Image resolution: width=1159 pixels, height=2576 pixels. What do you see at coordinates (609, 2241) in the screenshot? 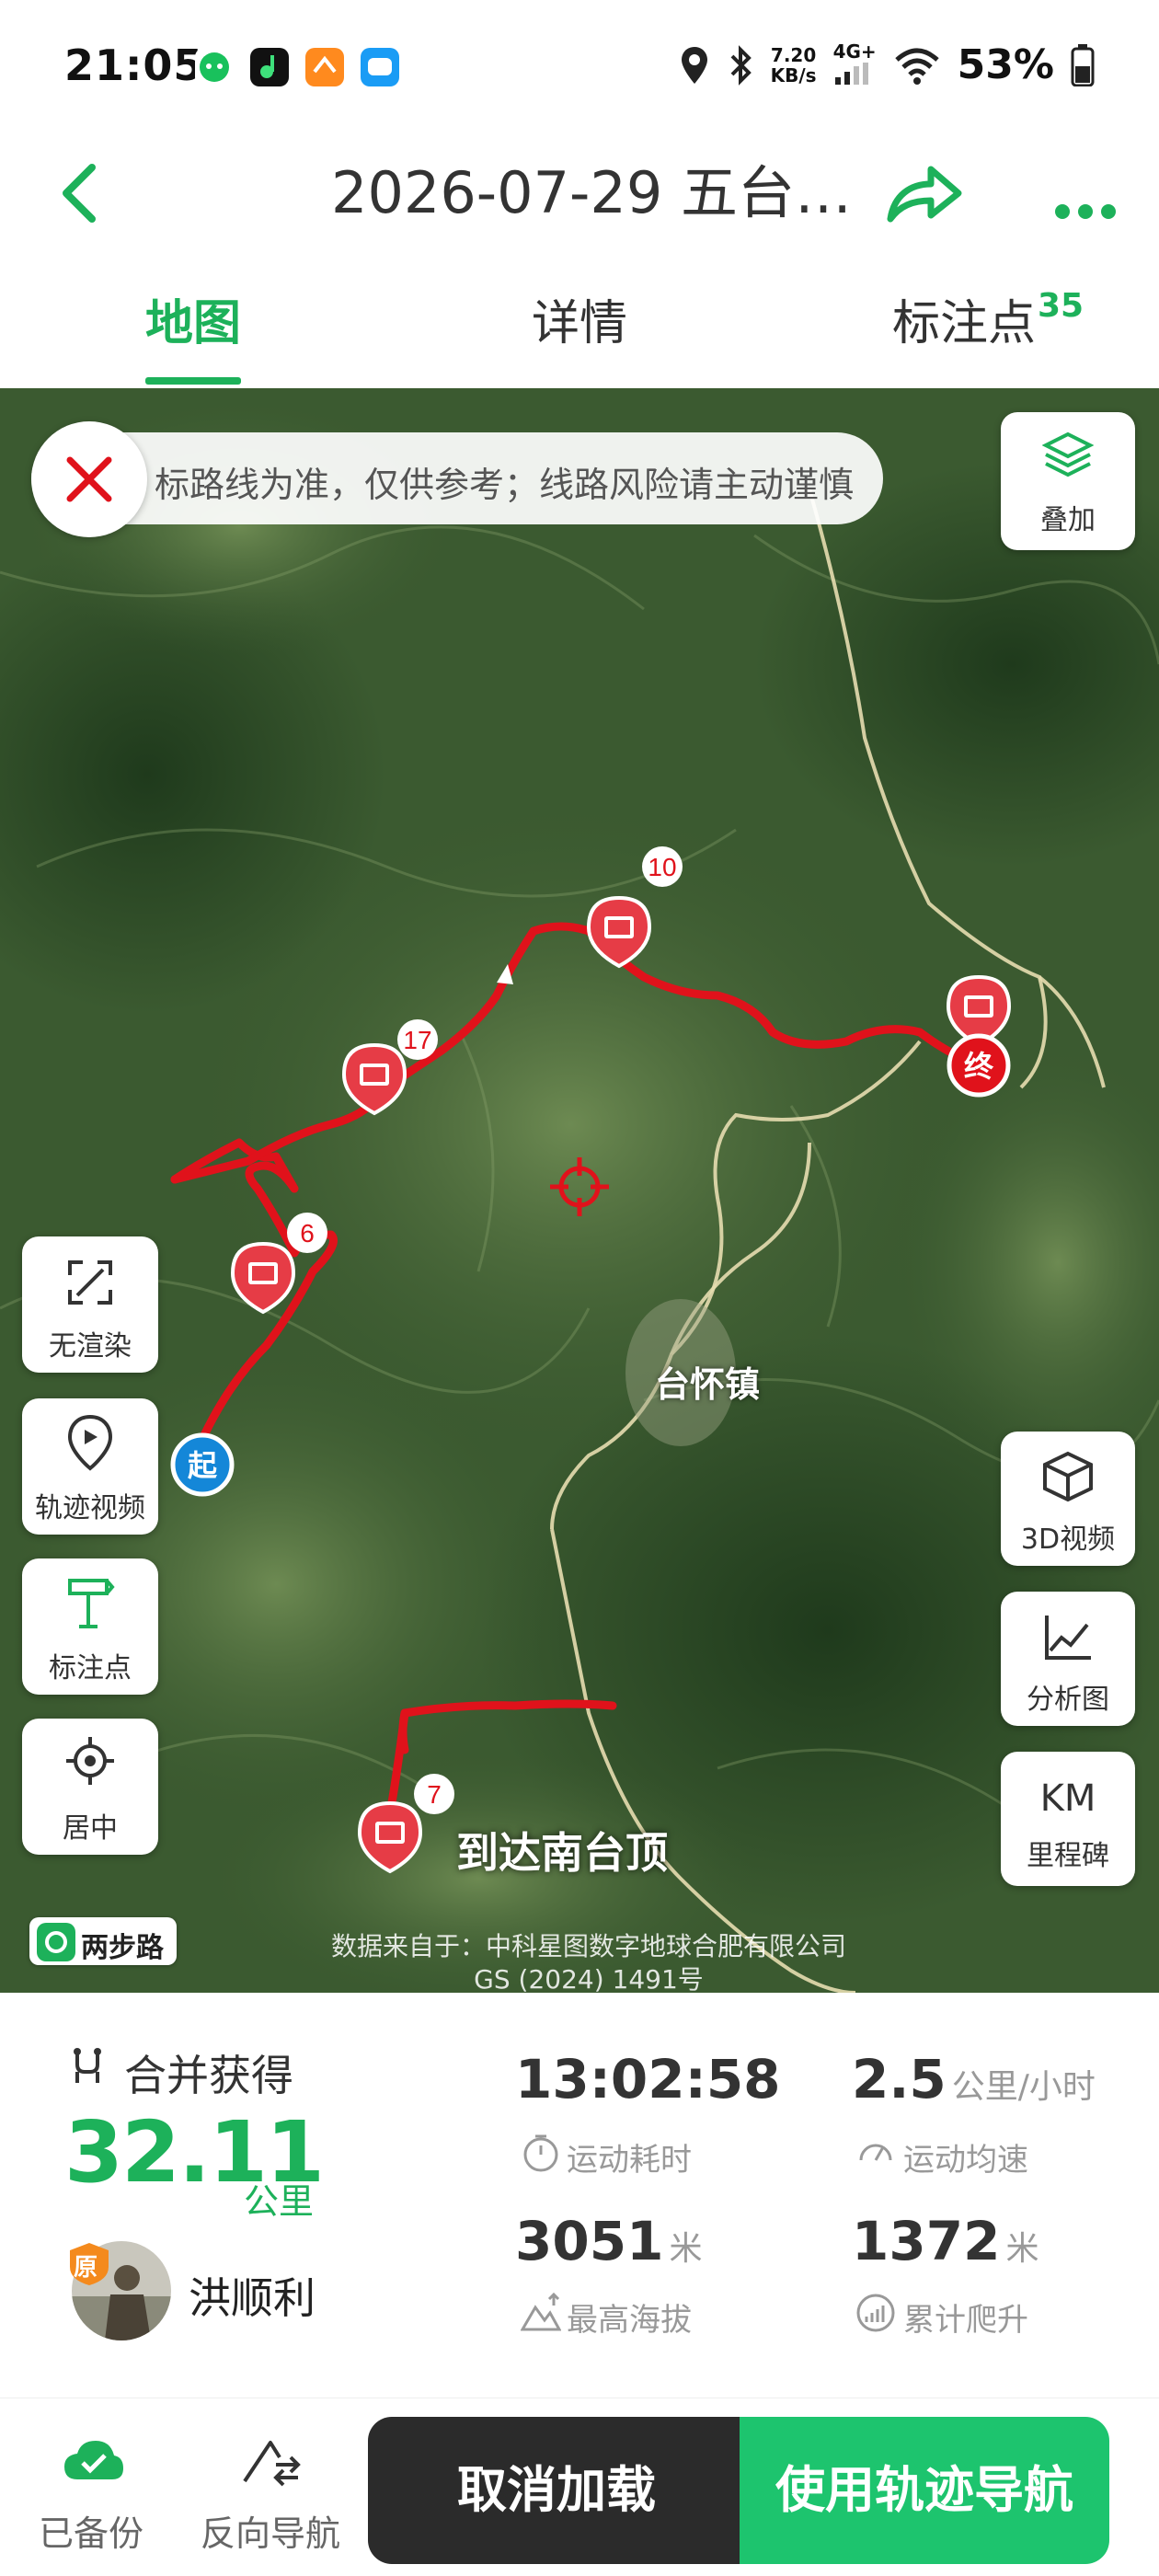
I see `max-altitude-value: 3051 米` at bounding box center [609, 2241].